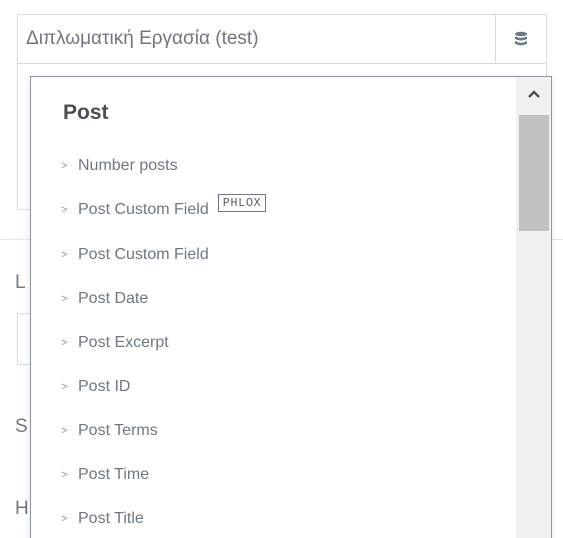  Describe the element at coordinates (20, 282) in the screenshot. I see `hidden-label-l: L` at that location.